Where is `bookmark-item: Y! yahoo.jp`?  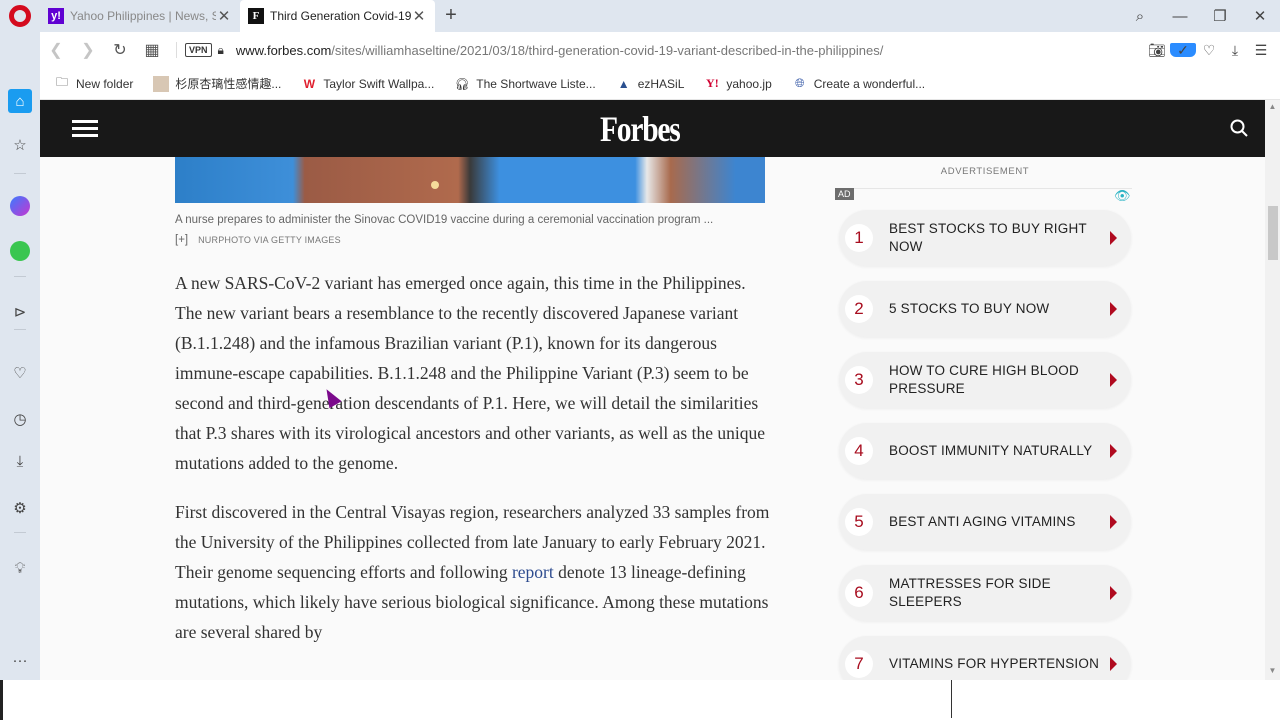 bookmark-item: Y! yahoo.jp is located at coordinates (738, 84).